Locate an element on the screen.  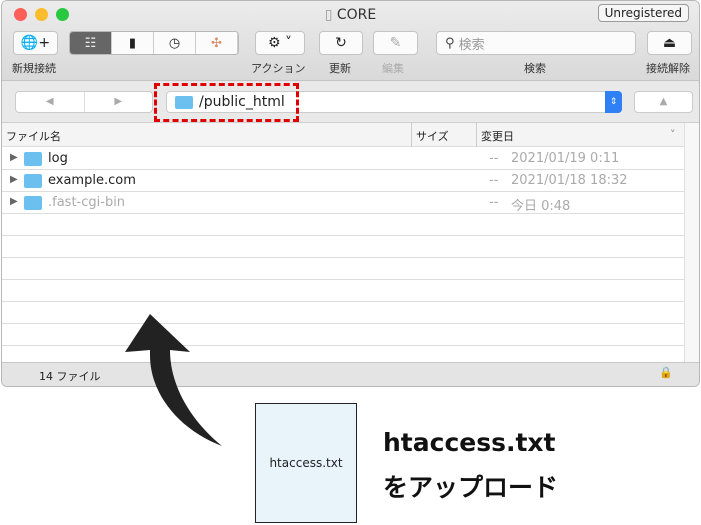
htaccess-file: htaccess.txt is located at coordinates (306, 463).